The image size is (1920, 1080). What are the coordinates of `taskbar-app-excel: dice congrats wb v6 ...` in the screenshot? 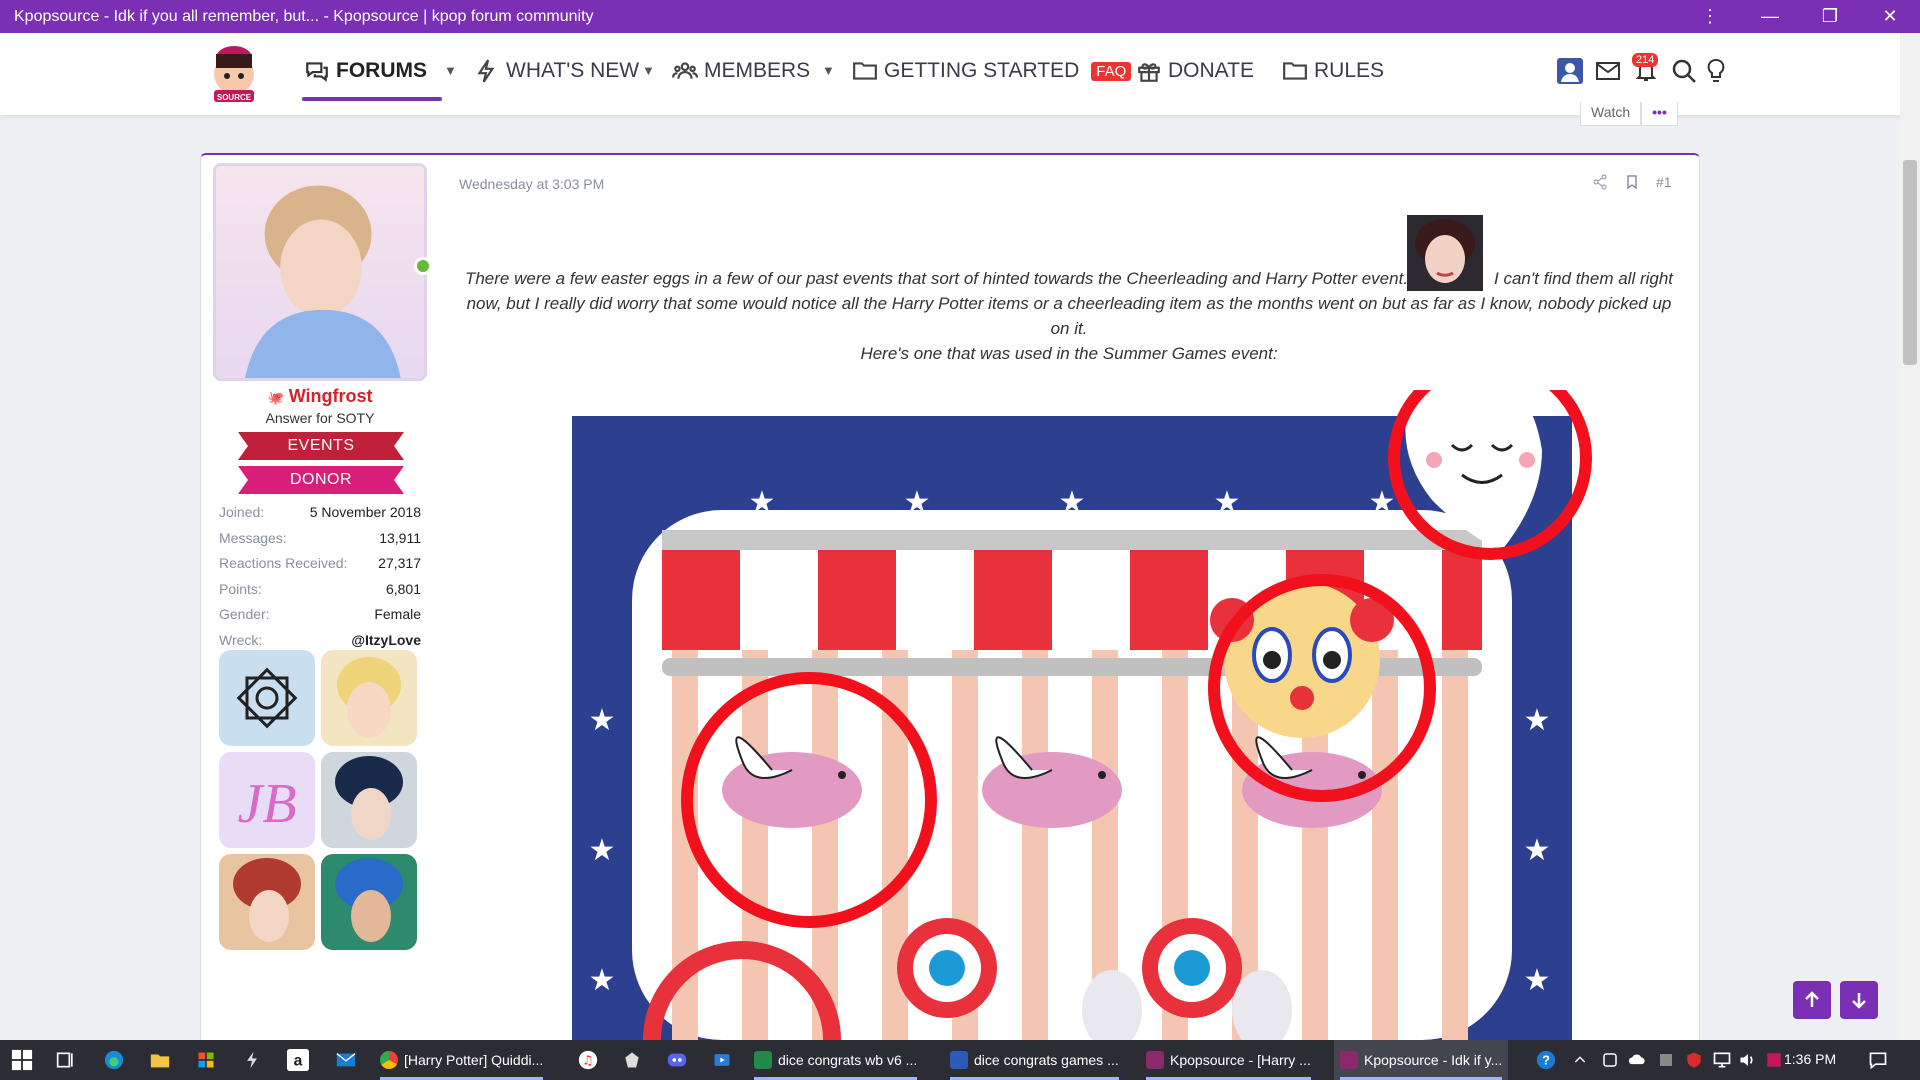 It's located at (835, 1060).